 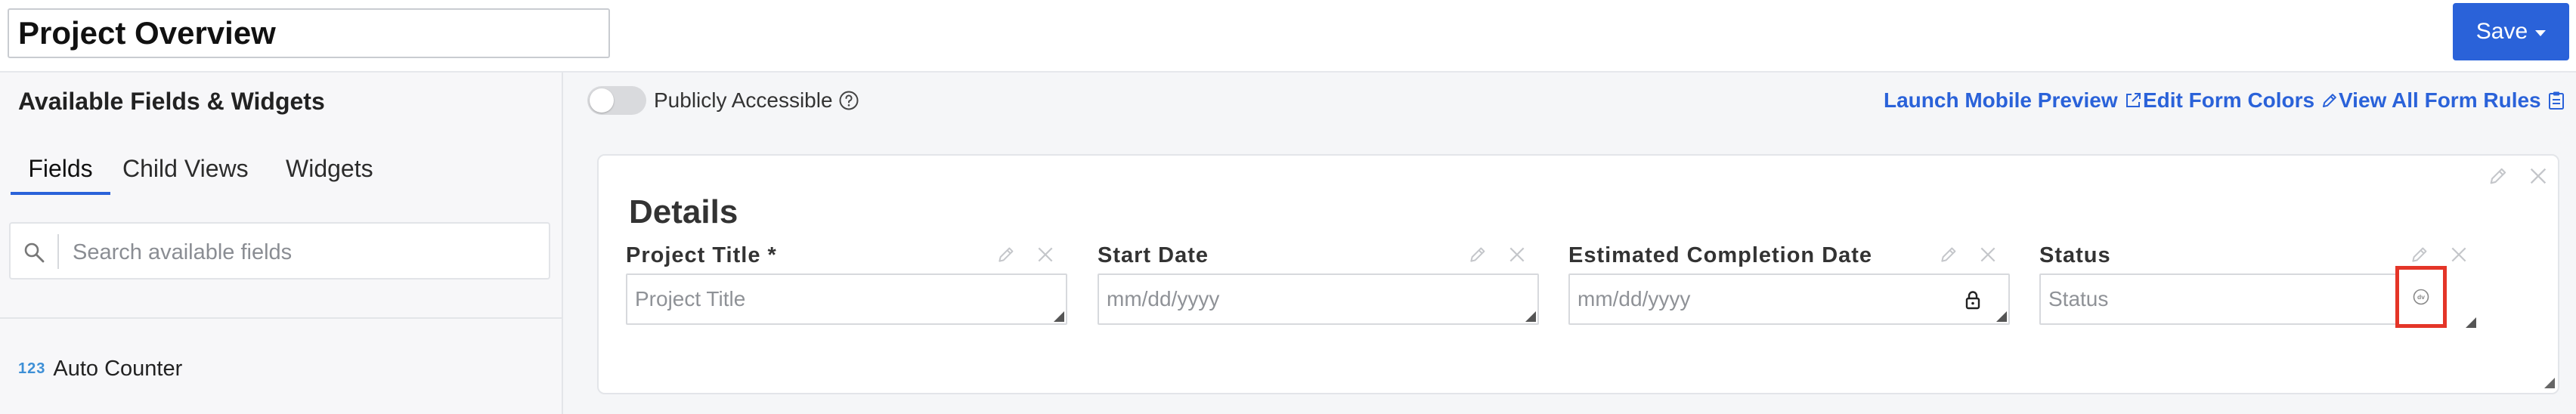 I want to click on project-title-input, so click(x=846, y=299).